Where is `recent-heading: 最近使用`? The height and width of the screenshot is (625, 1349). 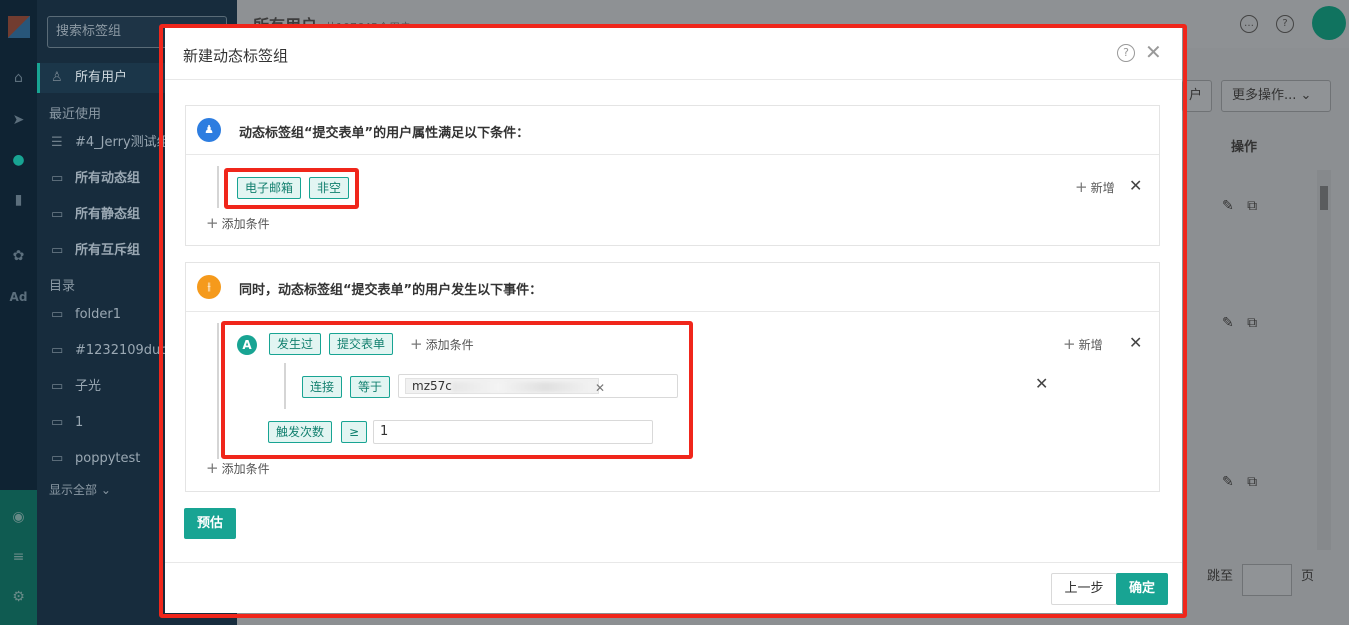
recent-heading: 最近使用 is located at coordinates (75, 114).